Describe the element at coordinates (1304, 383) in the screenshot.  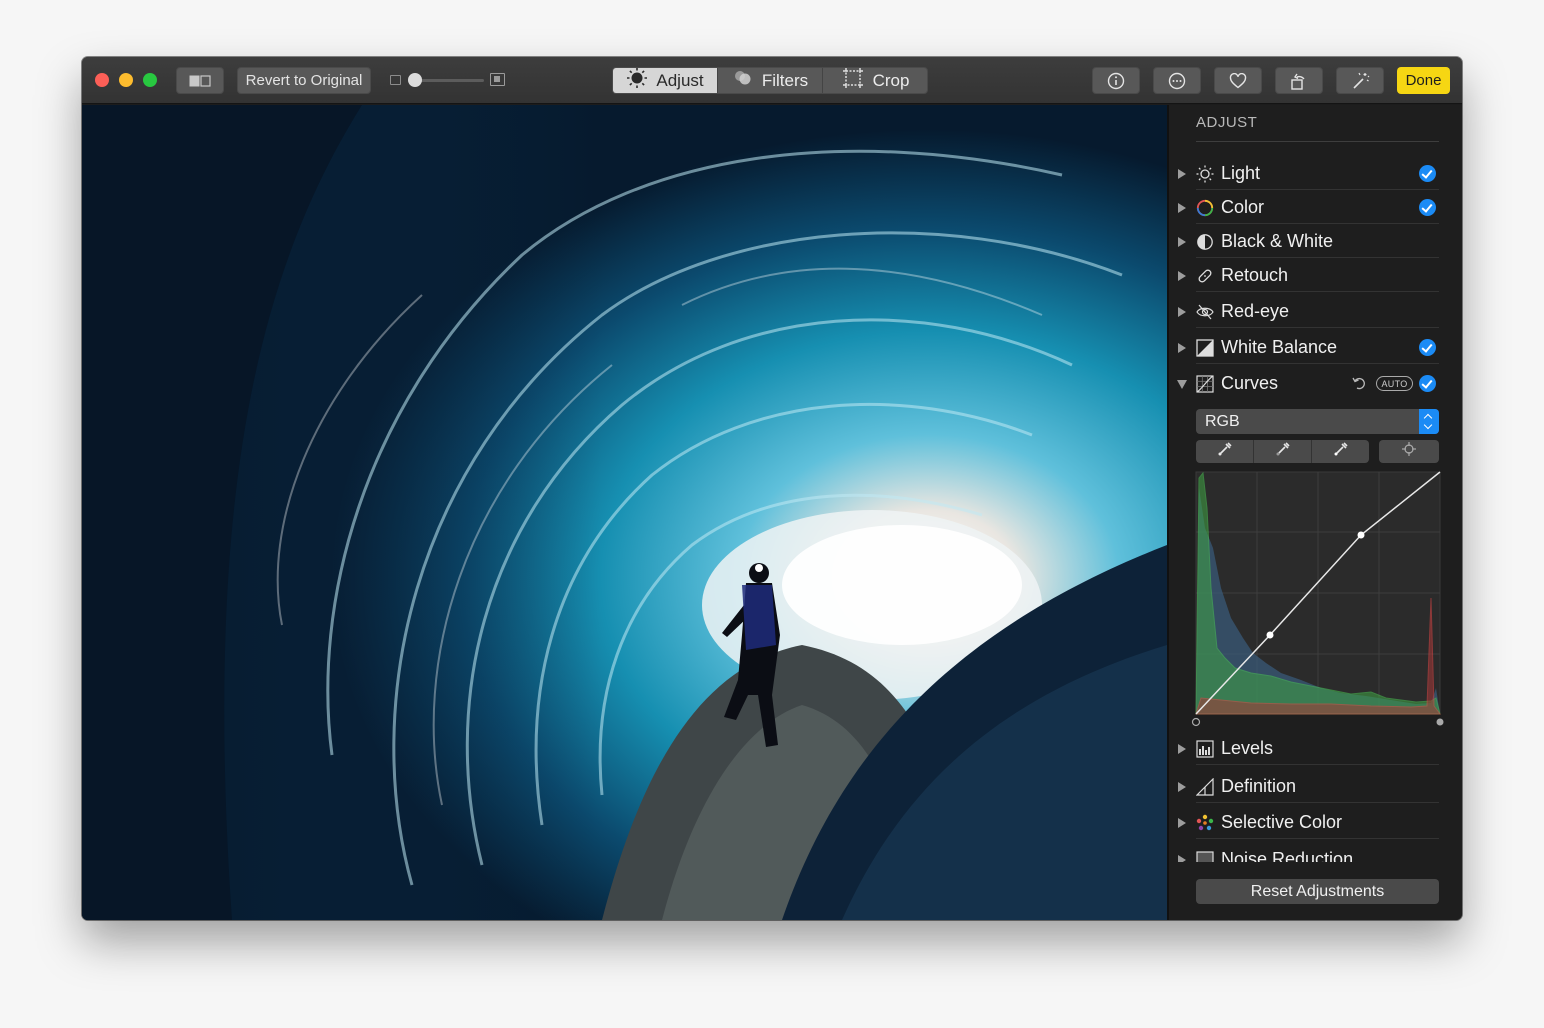
I see `sidebar-item-curves: Curves AUTO` at that location.